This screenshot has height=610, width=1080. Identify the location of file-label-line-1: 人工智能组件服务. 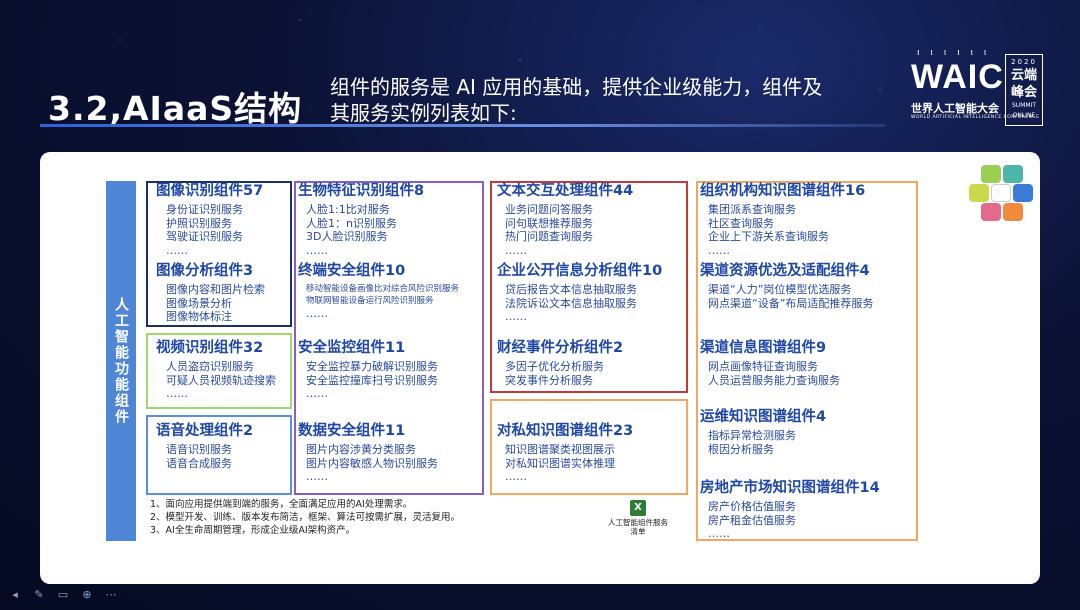
(638, 522).